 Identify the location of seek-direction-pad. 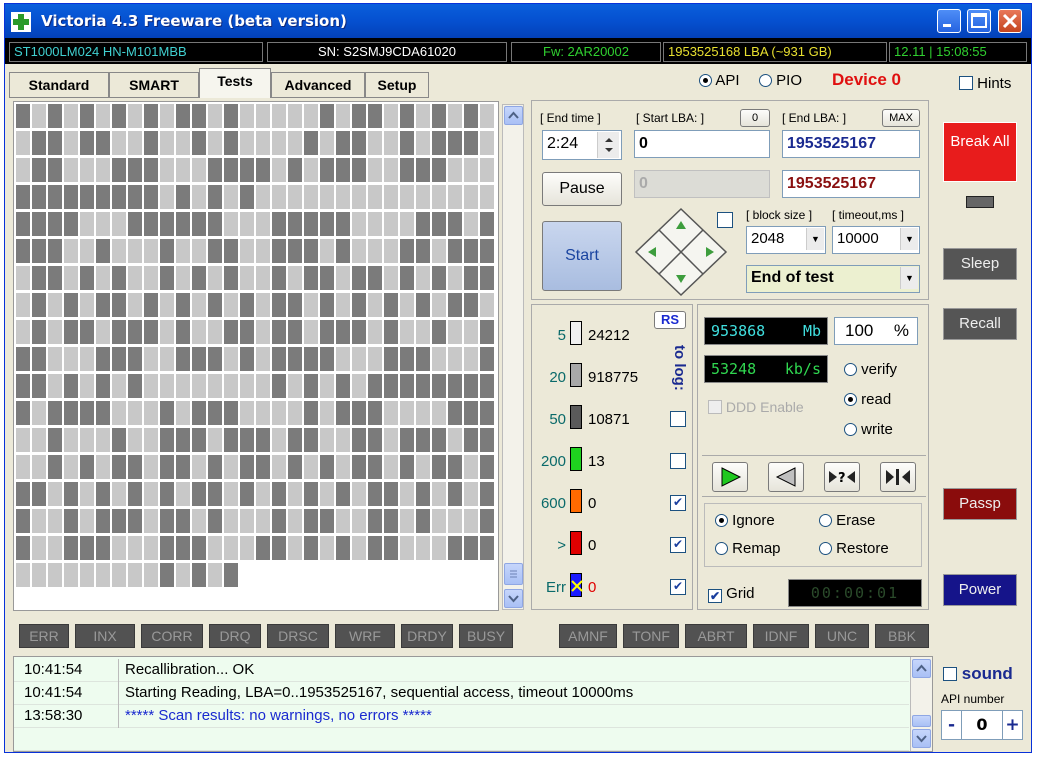
(681, 252).